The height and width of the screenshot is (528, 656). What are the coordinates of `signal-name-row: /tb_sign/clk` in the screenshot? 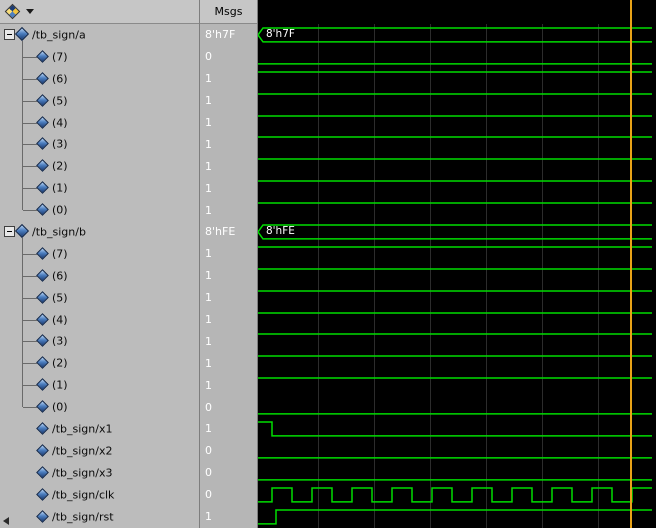 It's located at (99, 495).